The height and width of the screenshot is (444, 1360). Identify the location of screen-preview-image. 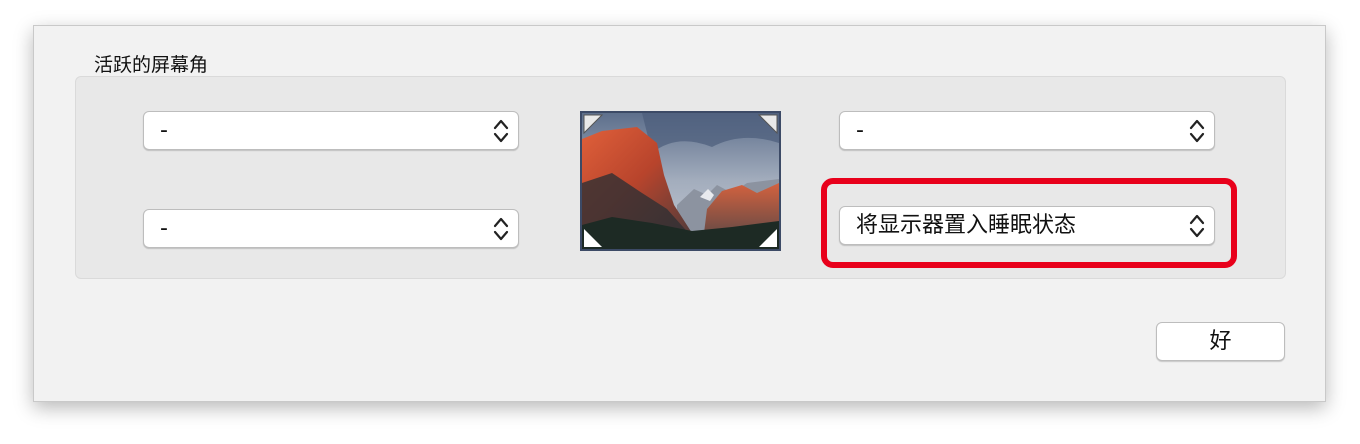
(680, 181).